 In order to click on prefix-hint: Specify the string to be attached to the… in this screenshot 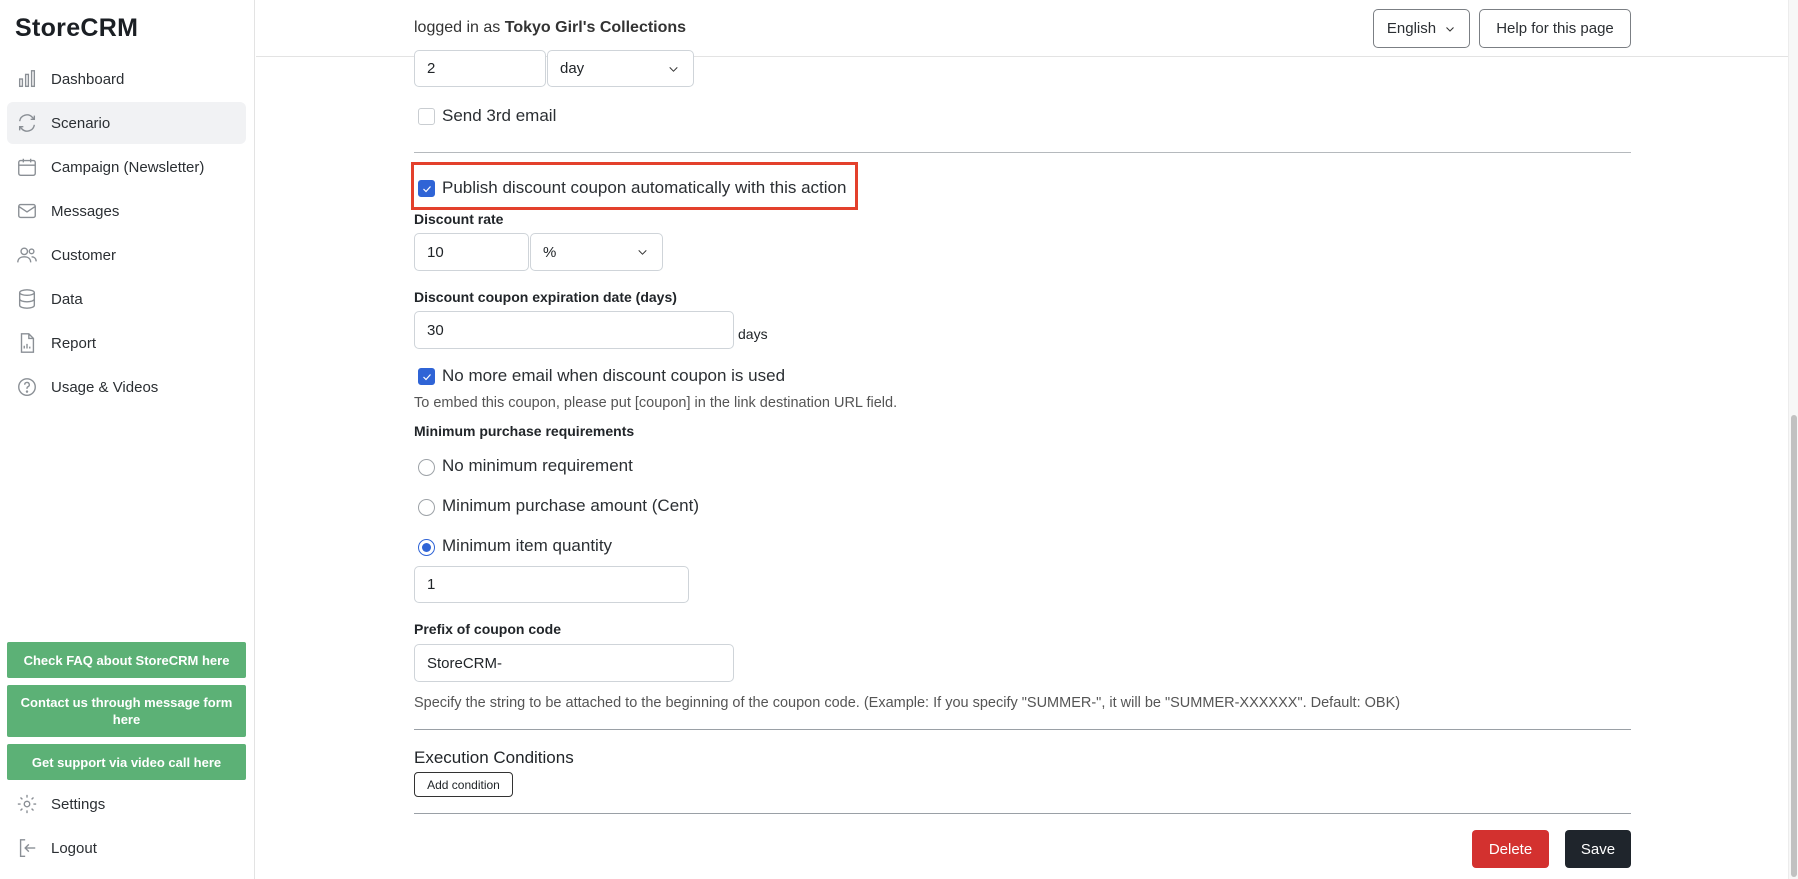, I will do `click(907, 703)`.